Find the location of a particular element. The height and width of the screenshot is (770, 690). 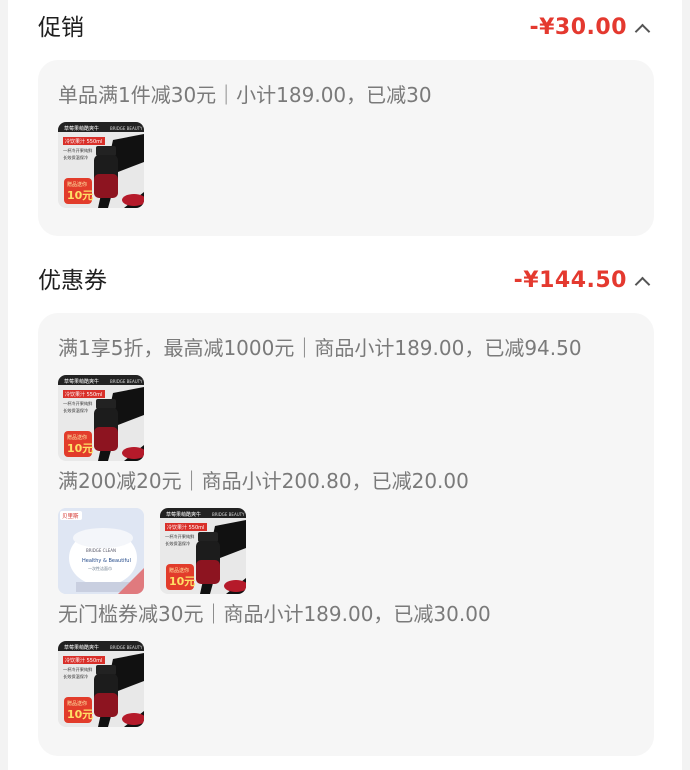

coupon-amount-toggle: -¥144.50 is located at coordinates (582, 281).